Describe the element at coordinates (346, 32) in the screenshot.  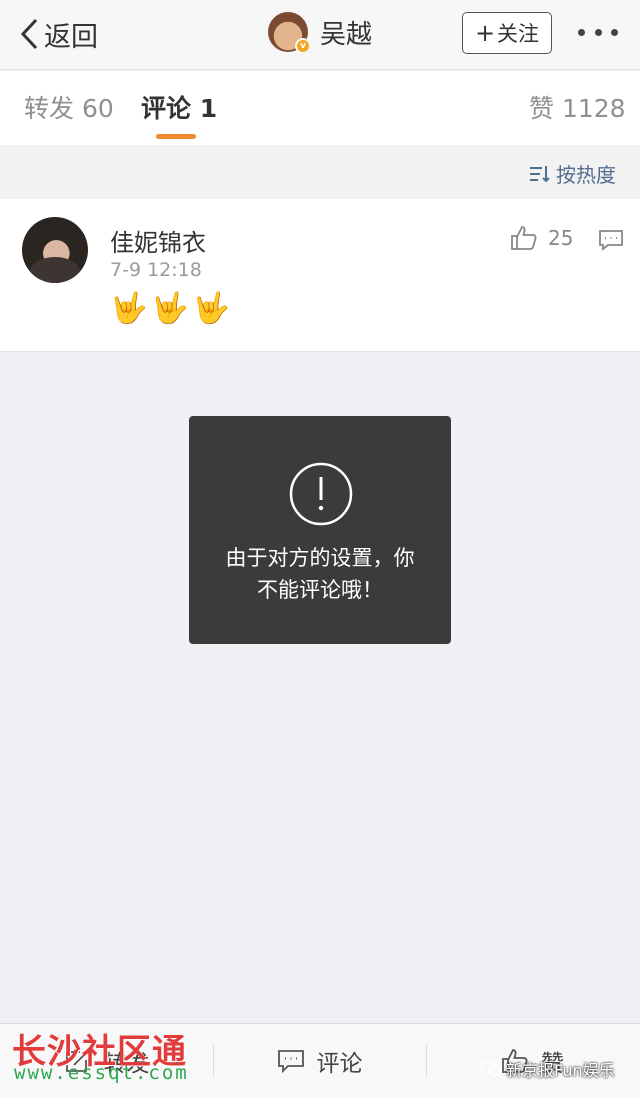
I see `user-name: 吴越` at that location.